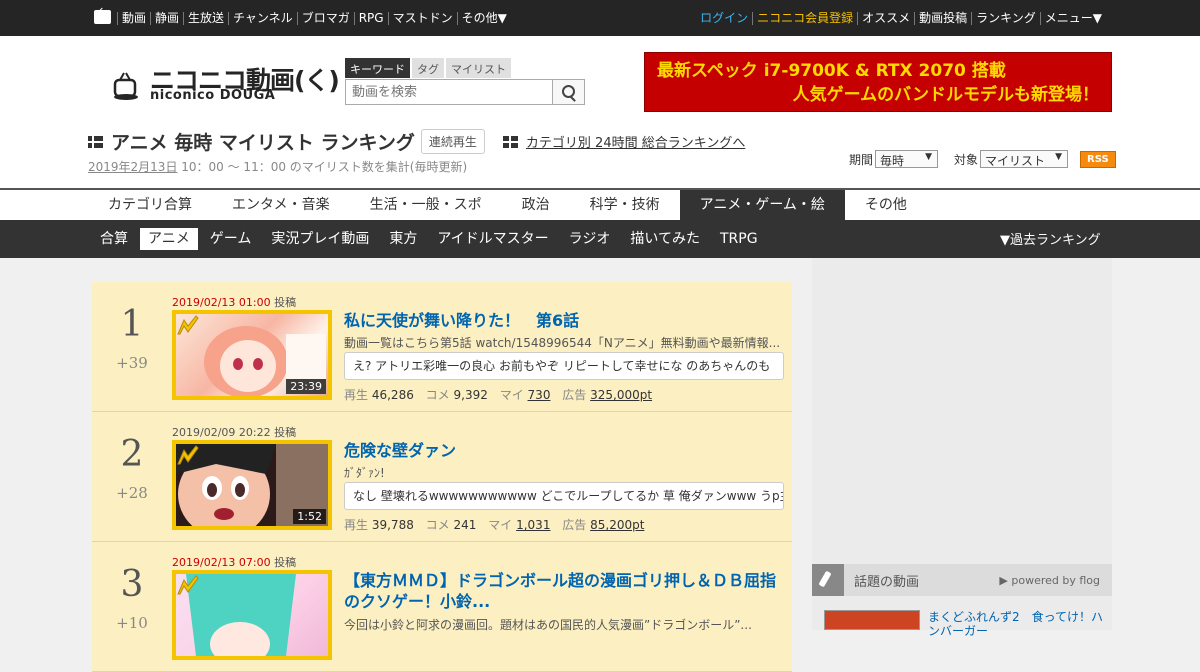  Describe the element at coordinates (356, 395) in the screenshot. I see `views-label: 再生` at that location.